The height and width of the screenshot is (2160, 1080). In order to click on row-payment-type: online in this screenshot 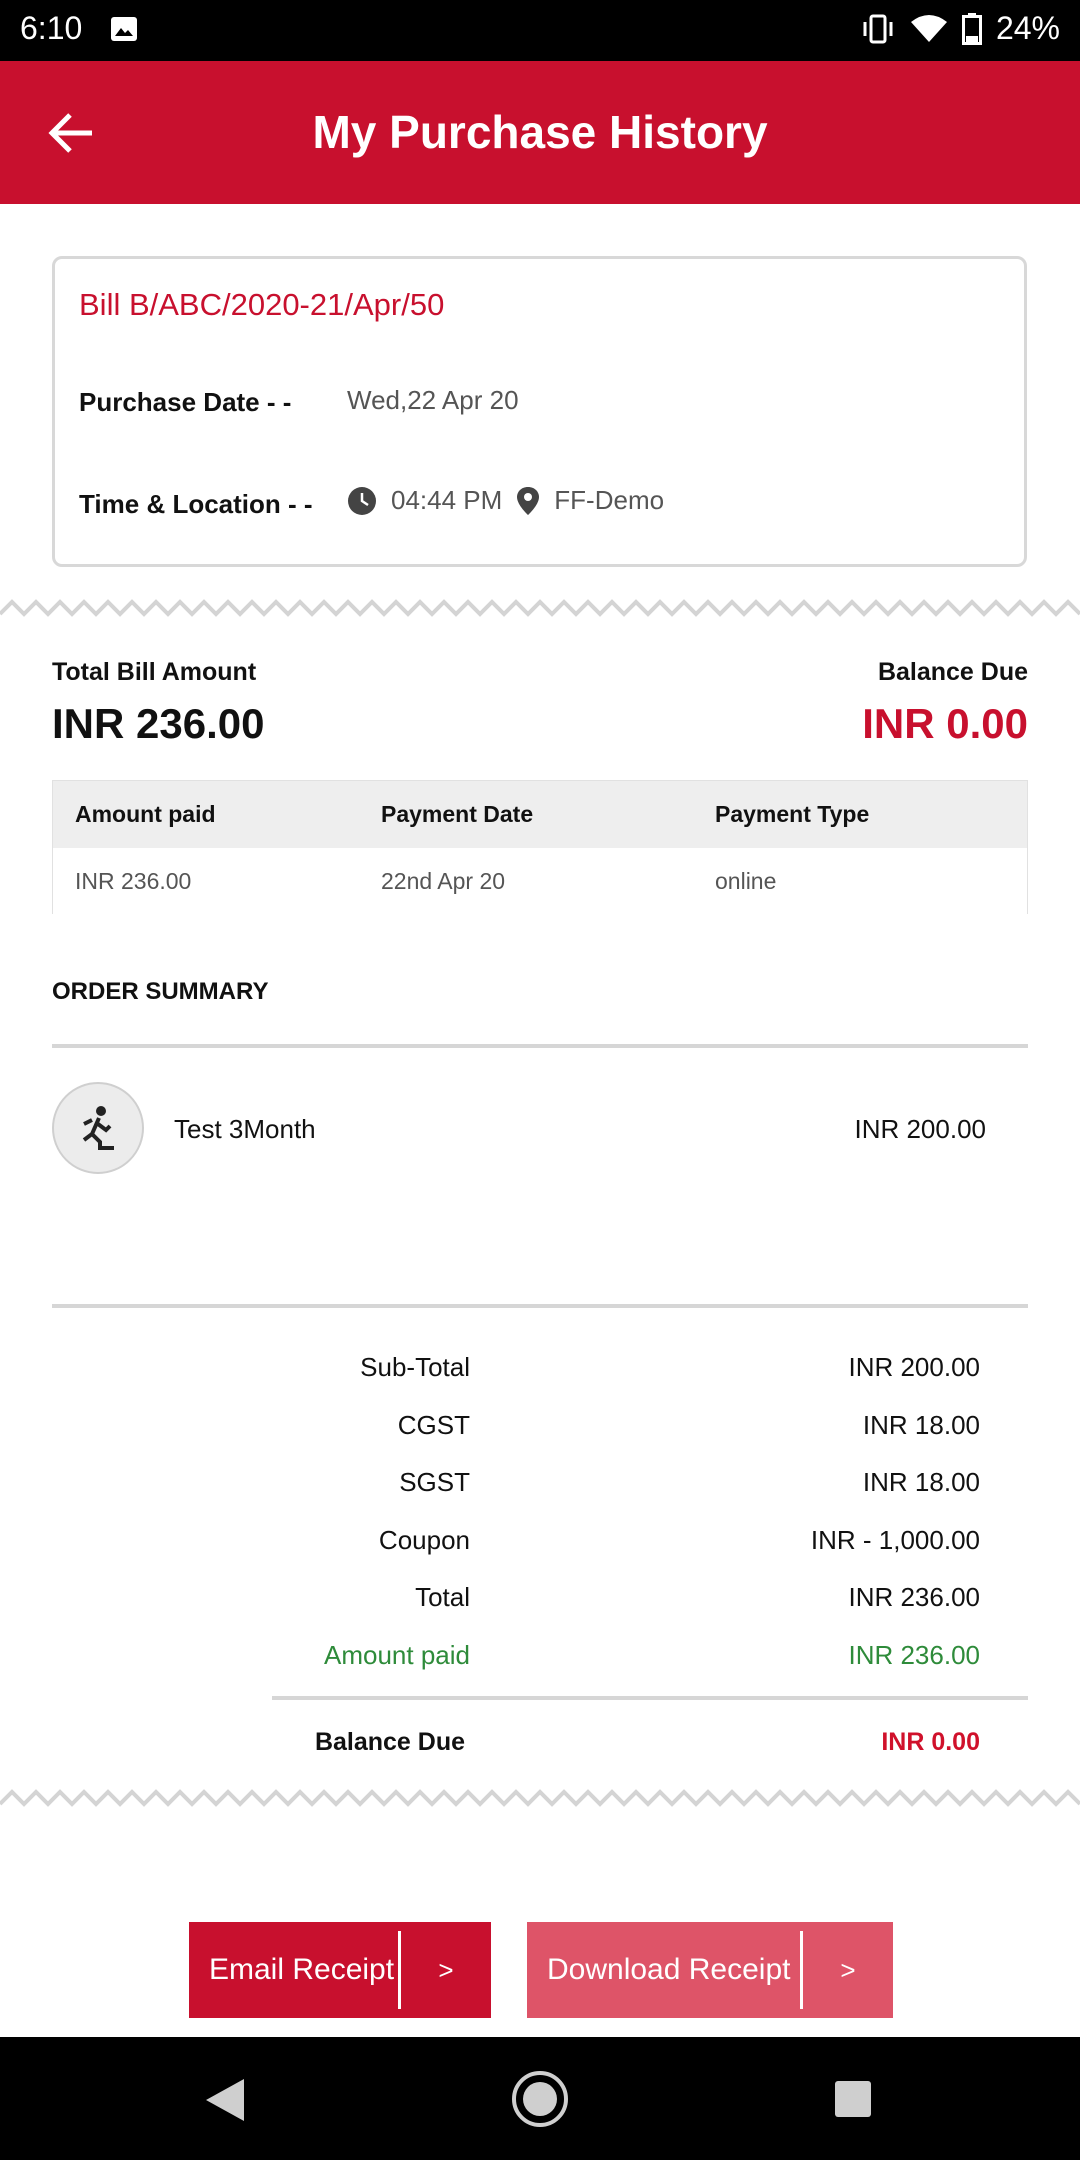, I will do `click(746, 881)`.